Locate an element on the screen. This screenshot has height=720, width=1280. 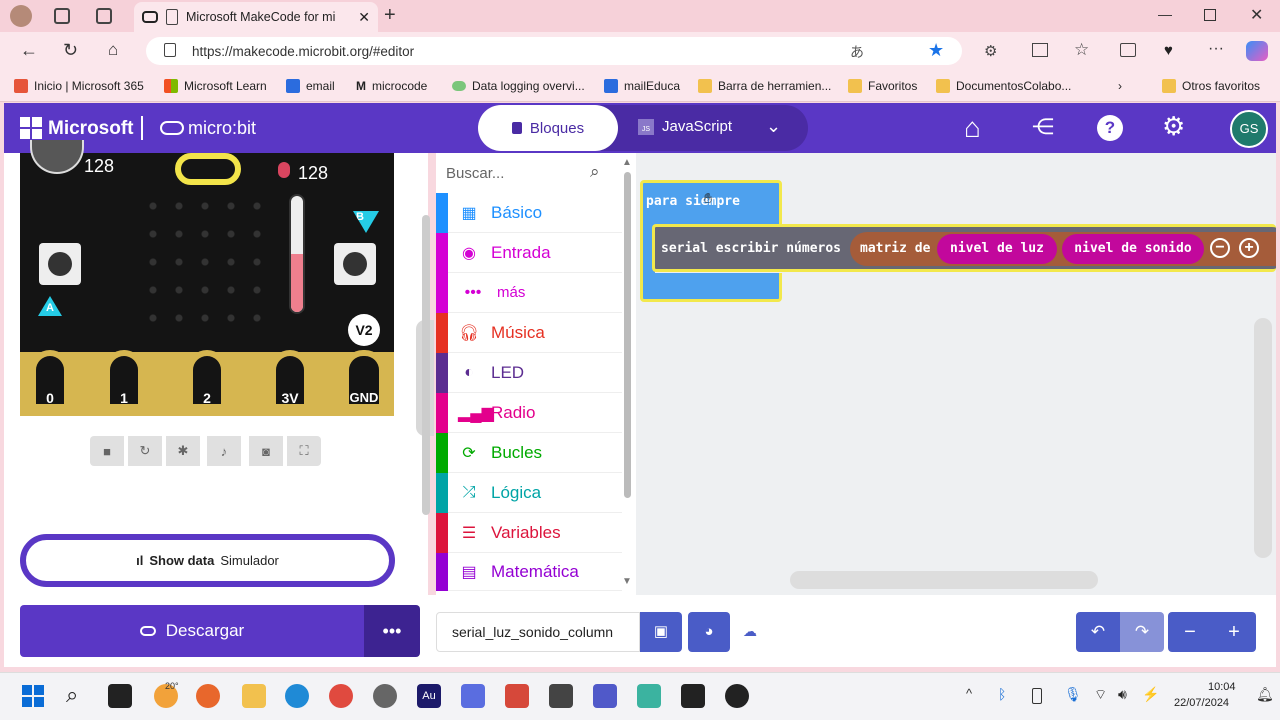
edge-icon is located at coordinates (297, 696).